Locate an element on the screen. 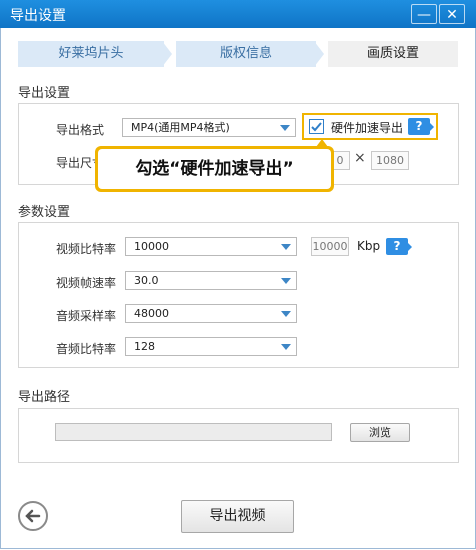  back-button is located at coordinates (33, 516).